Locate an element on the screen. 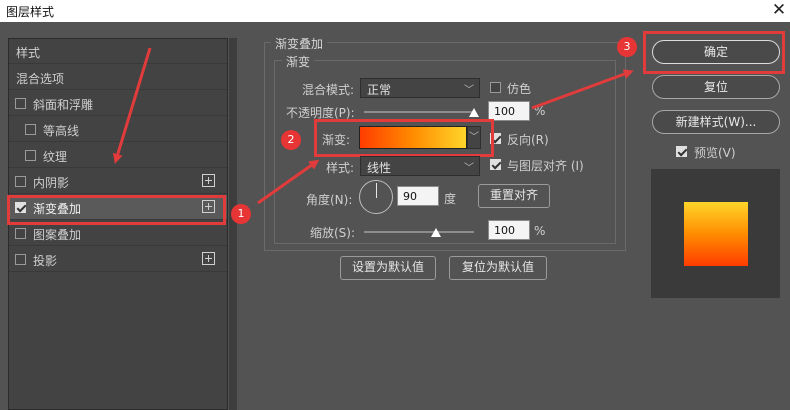  step-badge-1: 1 is located at coordinates (241, 214).